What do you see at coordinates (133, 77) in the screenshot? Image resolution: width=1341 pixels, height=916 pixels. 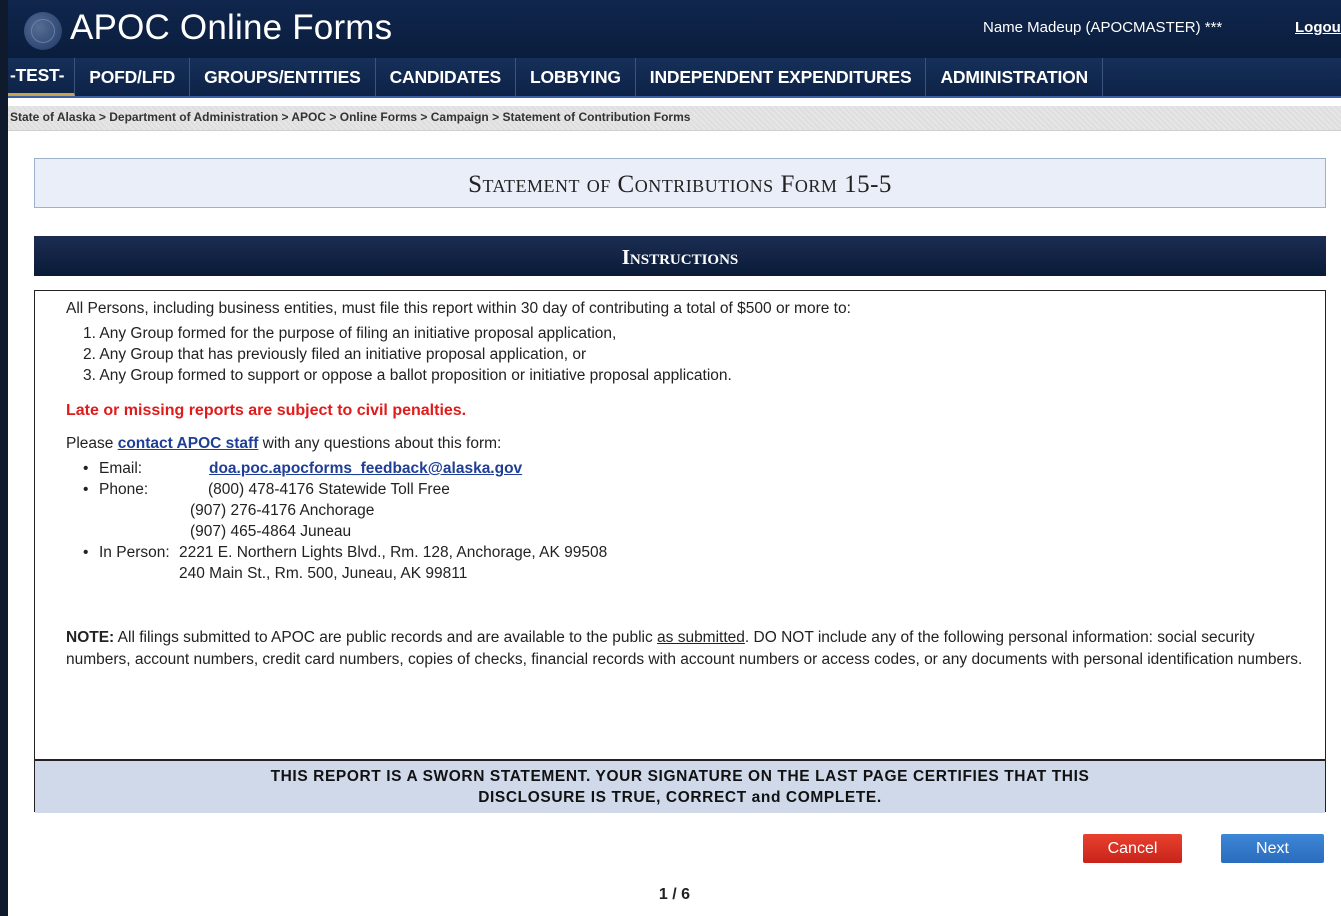 I see `nav-item-pofd-lfd: POFD/LFD` at bounding box center [133, 77].